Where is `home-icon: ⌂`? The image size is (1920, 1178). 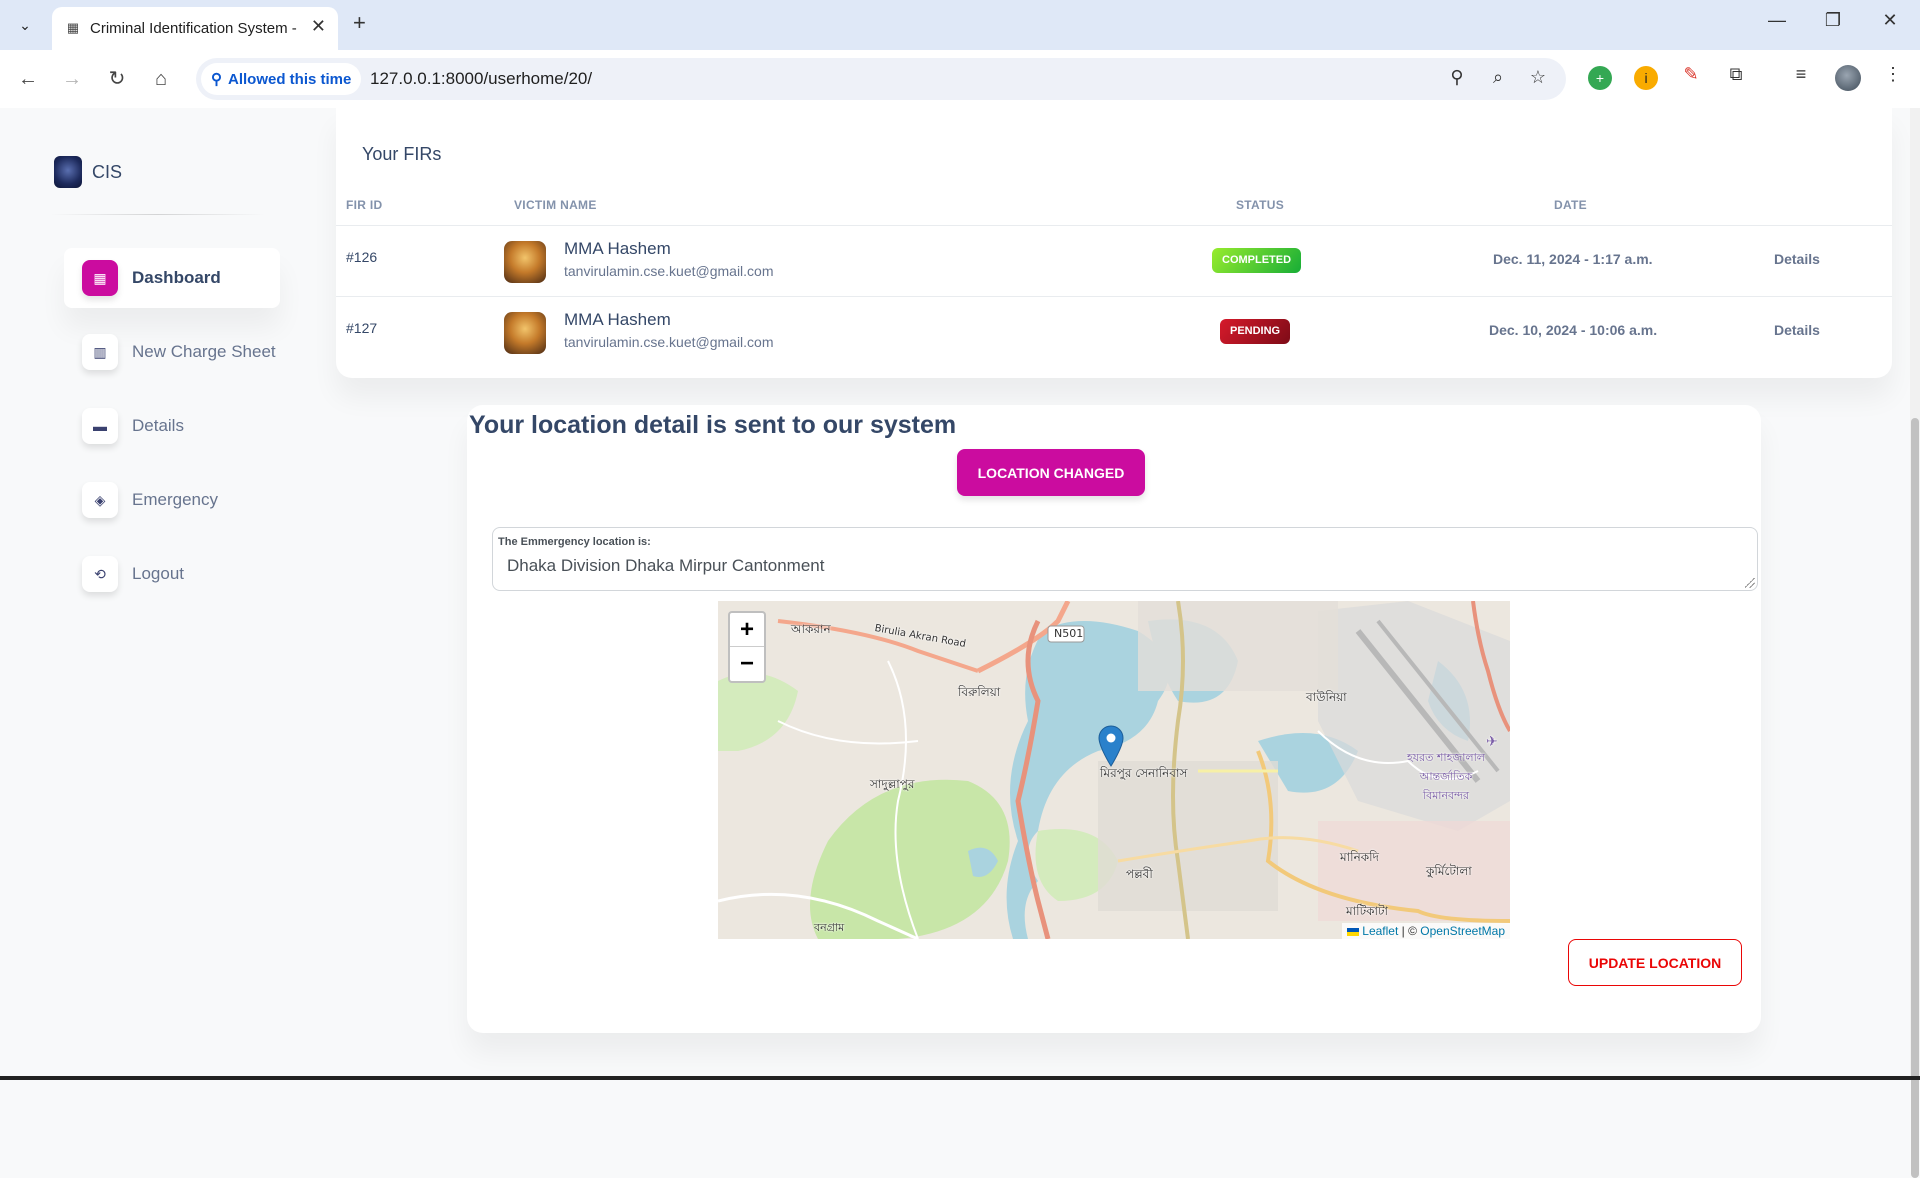
home-icon: ⌂ is located at coordinates (161, 79).